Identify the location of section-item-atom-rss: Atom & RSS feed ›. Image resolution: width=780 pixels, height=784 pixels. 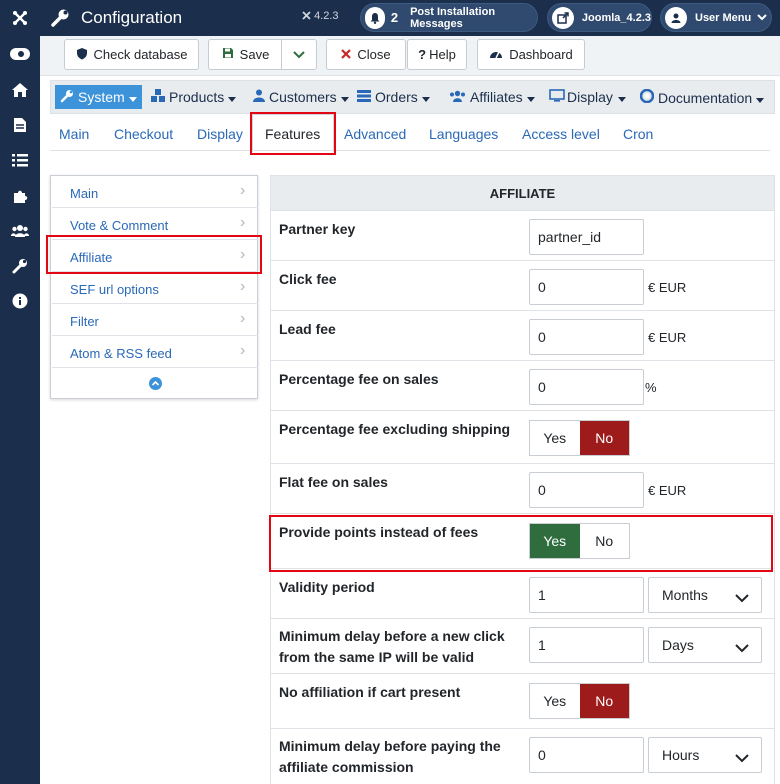
(155, 352).